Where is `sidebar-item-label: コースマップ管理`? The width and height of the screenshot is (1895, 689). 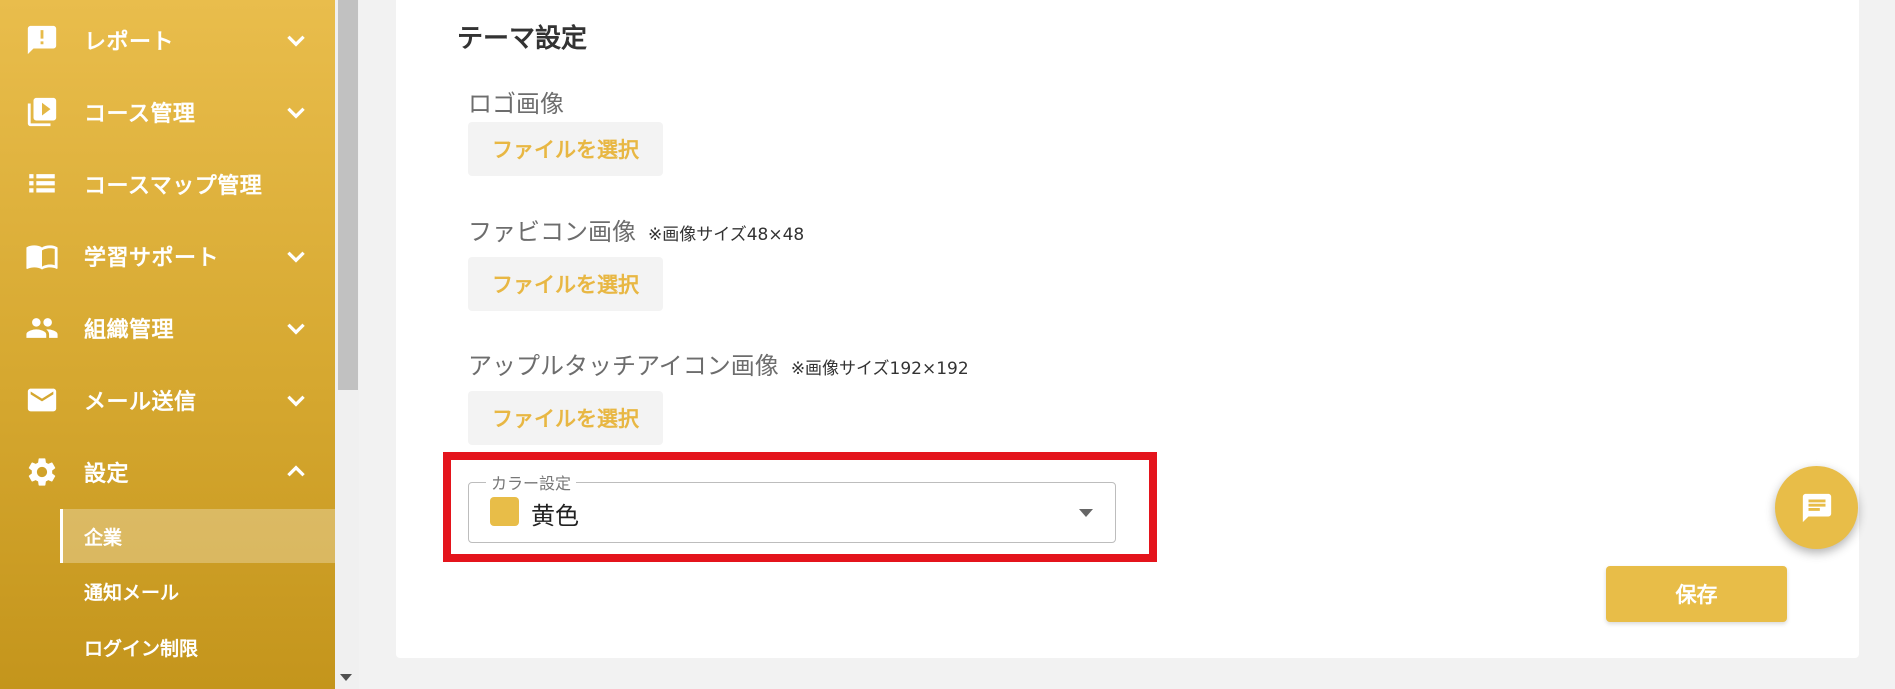 sidebar-item-label: コースマップ管理 is located at coordinates (173, 186).